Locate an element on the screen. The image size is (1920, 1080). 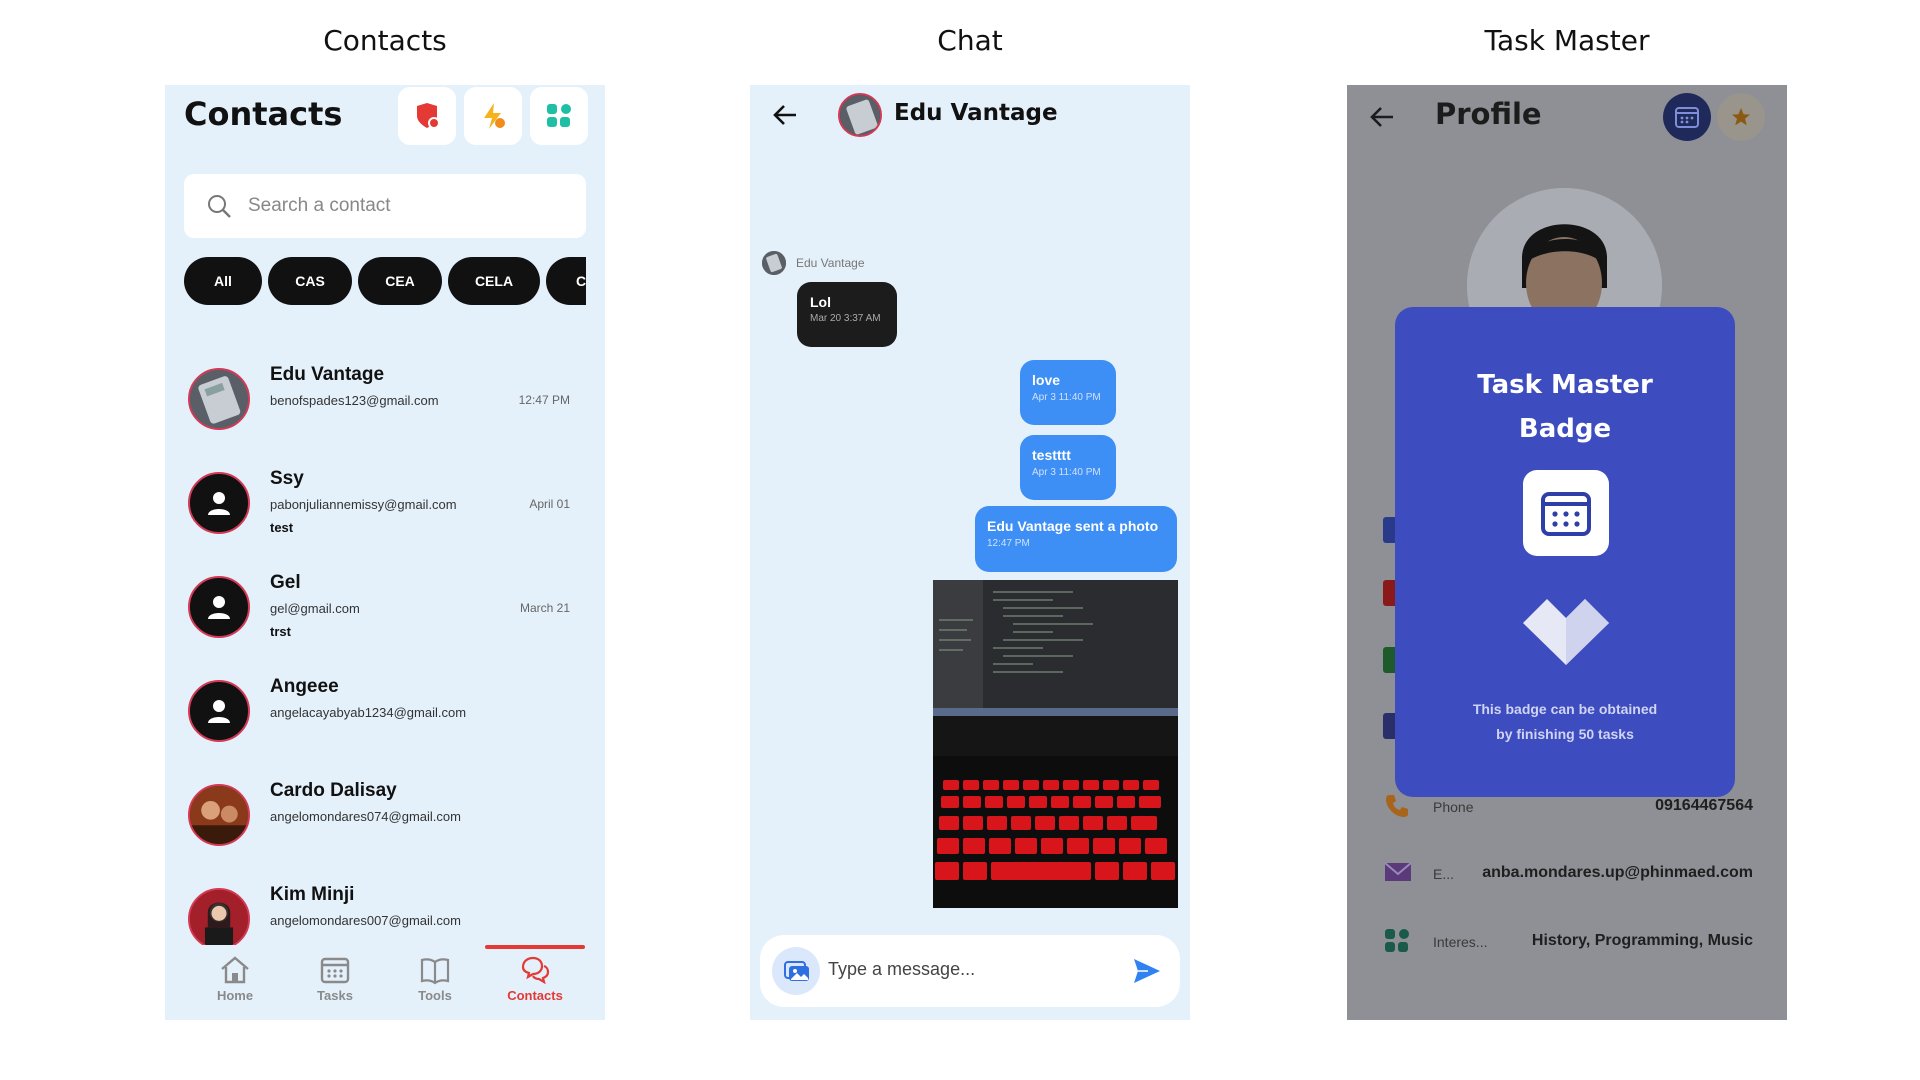
contact-email: angelomondares074@gmail.com is located at coordinates (365, 816).